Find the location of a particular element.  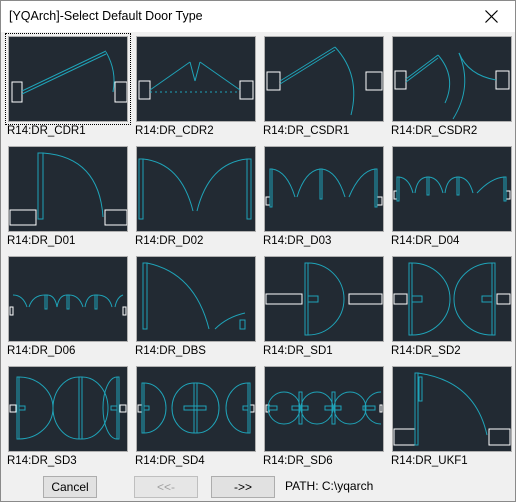

door-option-sd1: R14:DR_SD1 is located at coordinates (323, 308).